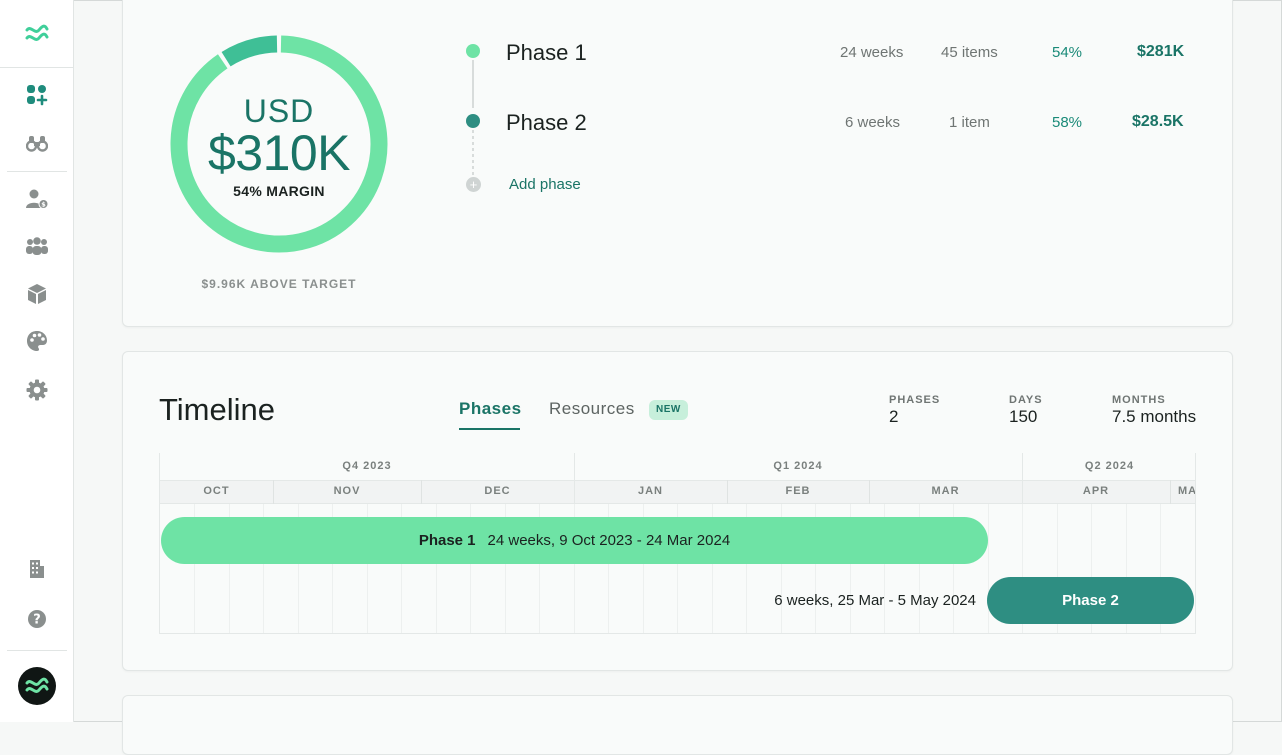  What do you see at coordinates (969, 122) in the screenshot?
I see `phase-items: 1 item` at bounding box center [969, 122].